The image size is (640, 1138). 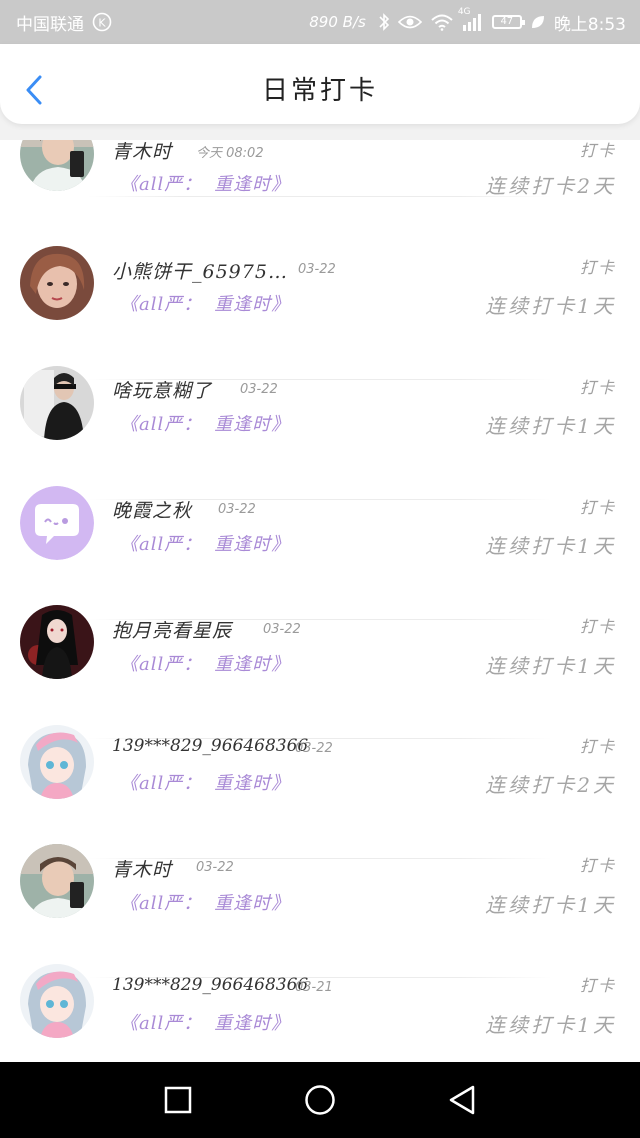 I want to click on network-type: 4G, so click(x=464, y=12).